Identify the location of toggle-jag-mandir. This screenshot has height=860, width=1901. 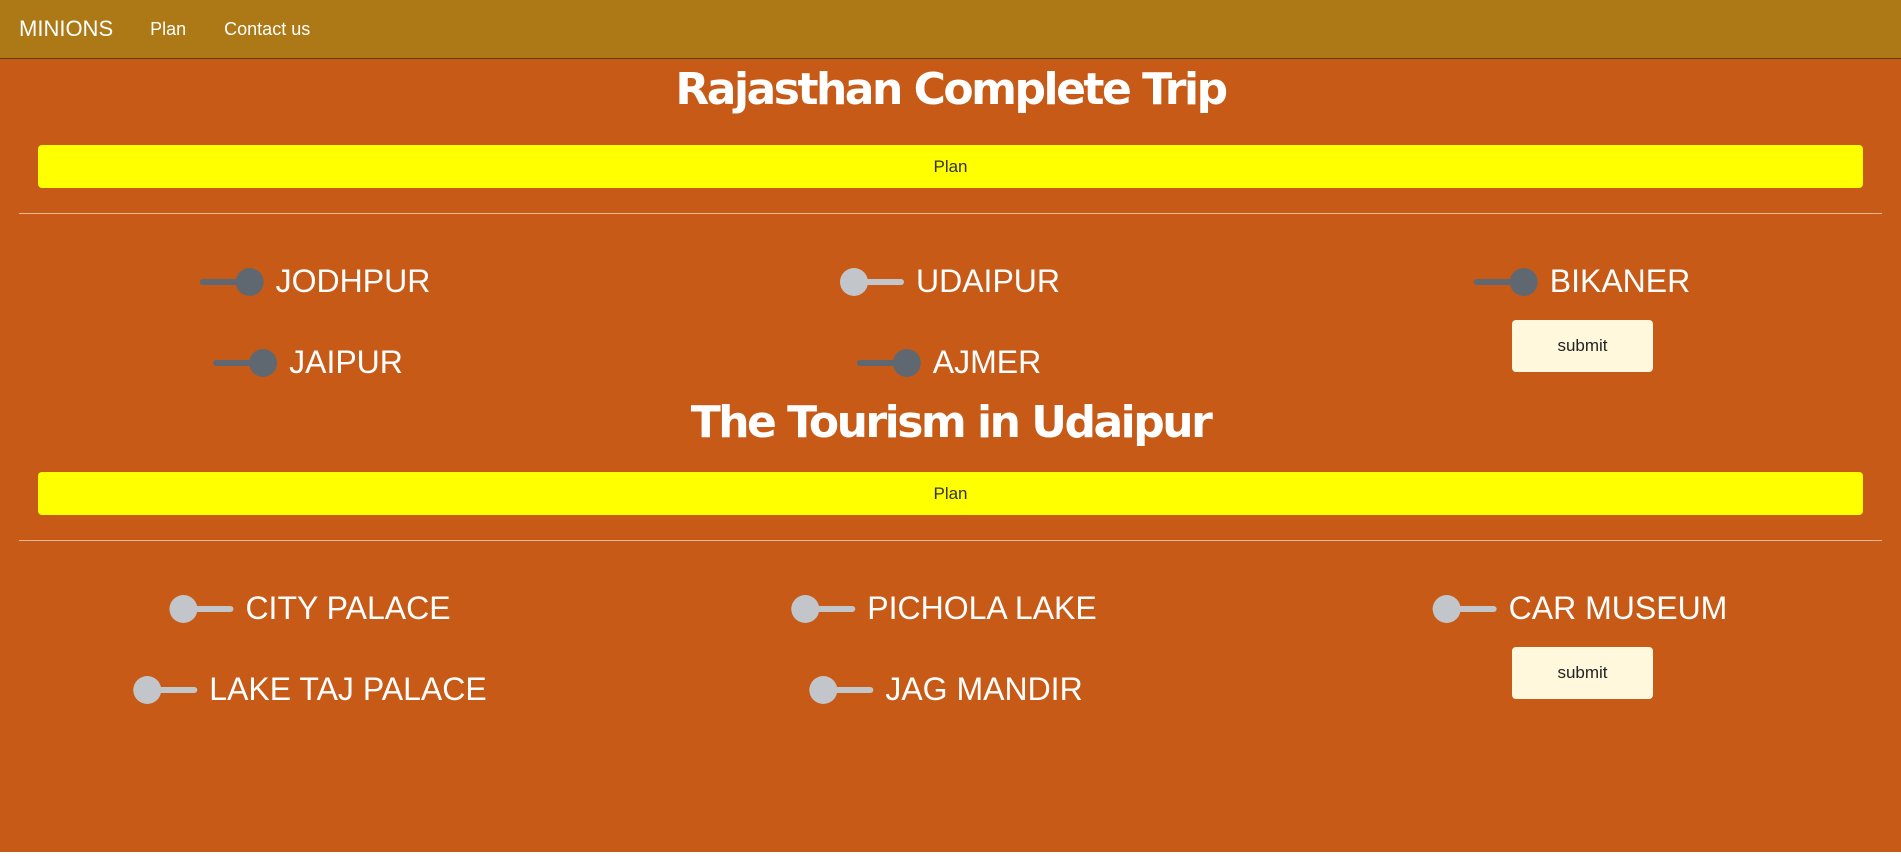
(841, 690).